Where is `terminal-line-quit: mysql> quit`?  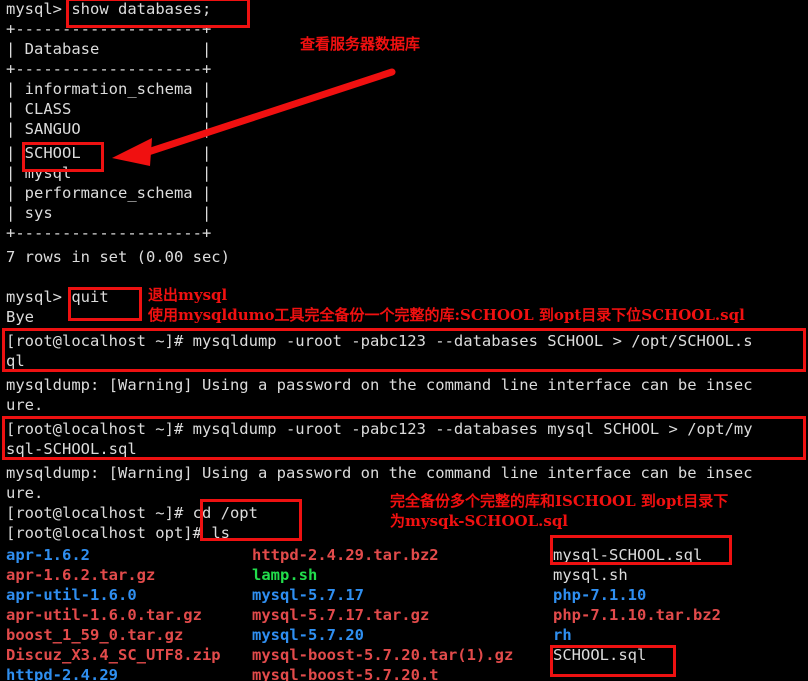 terminal-line-quit: mysql> quit is located at coordinates (57, 297).